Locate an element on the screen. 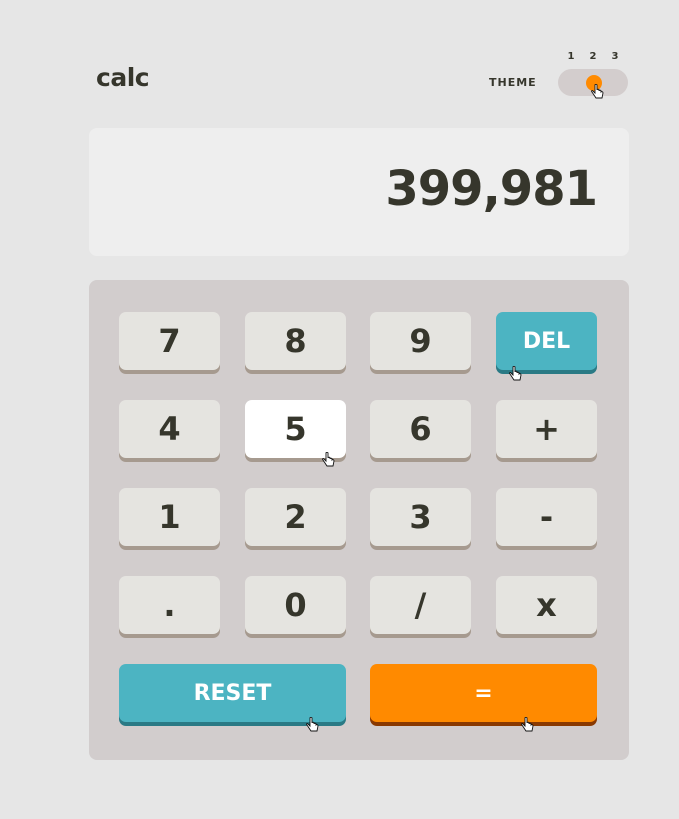 The height and width of the screenshot is (819, 679). display-value: 399,981 is located at coordinates (491, 189).